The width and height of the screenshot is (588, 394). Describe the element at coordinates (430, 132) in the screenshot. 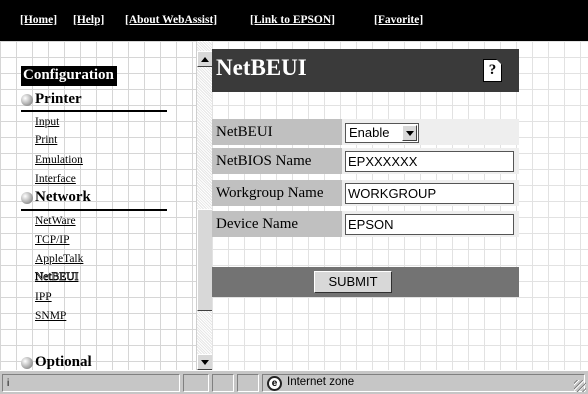

I see `netbeui-cell: Enable` at that location.